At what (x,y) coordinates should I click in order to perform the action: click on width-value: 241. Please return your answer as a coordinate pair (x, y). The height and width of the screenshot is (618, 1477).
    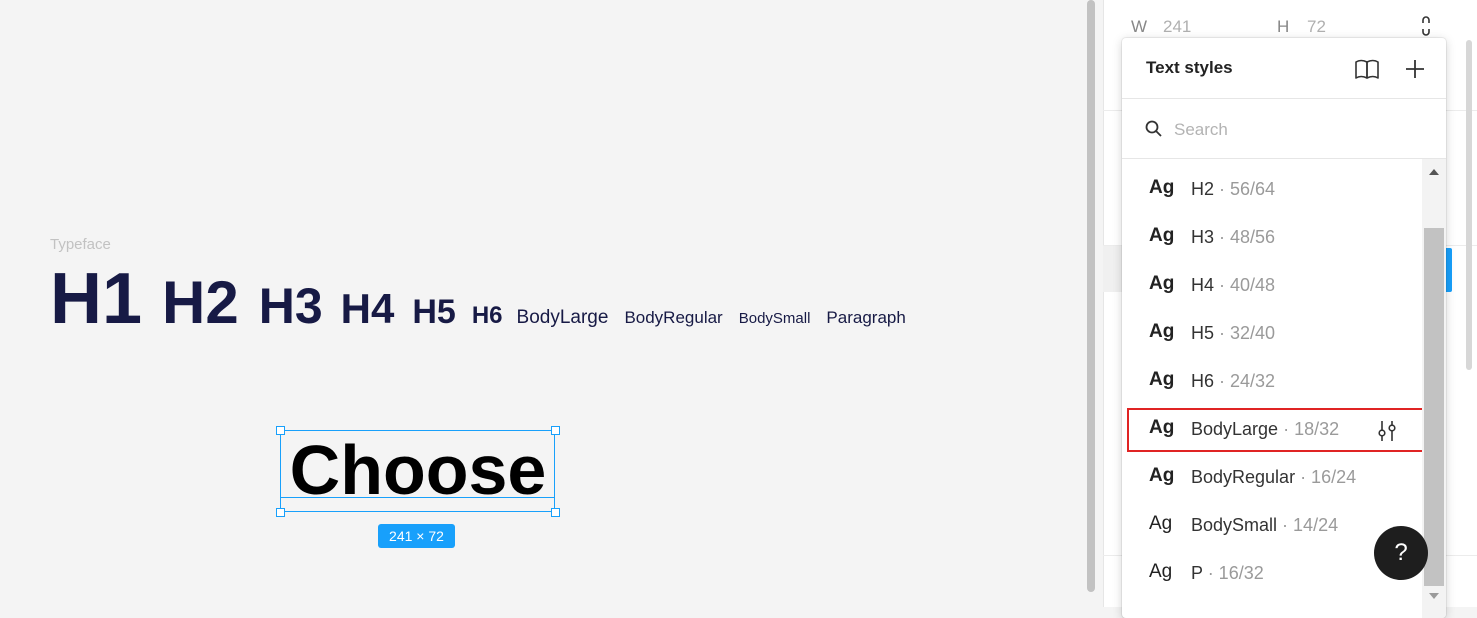
    Looking at the image, I should click on (1177, 27).